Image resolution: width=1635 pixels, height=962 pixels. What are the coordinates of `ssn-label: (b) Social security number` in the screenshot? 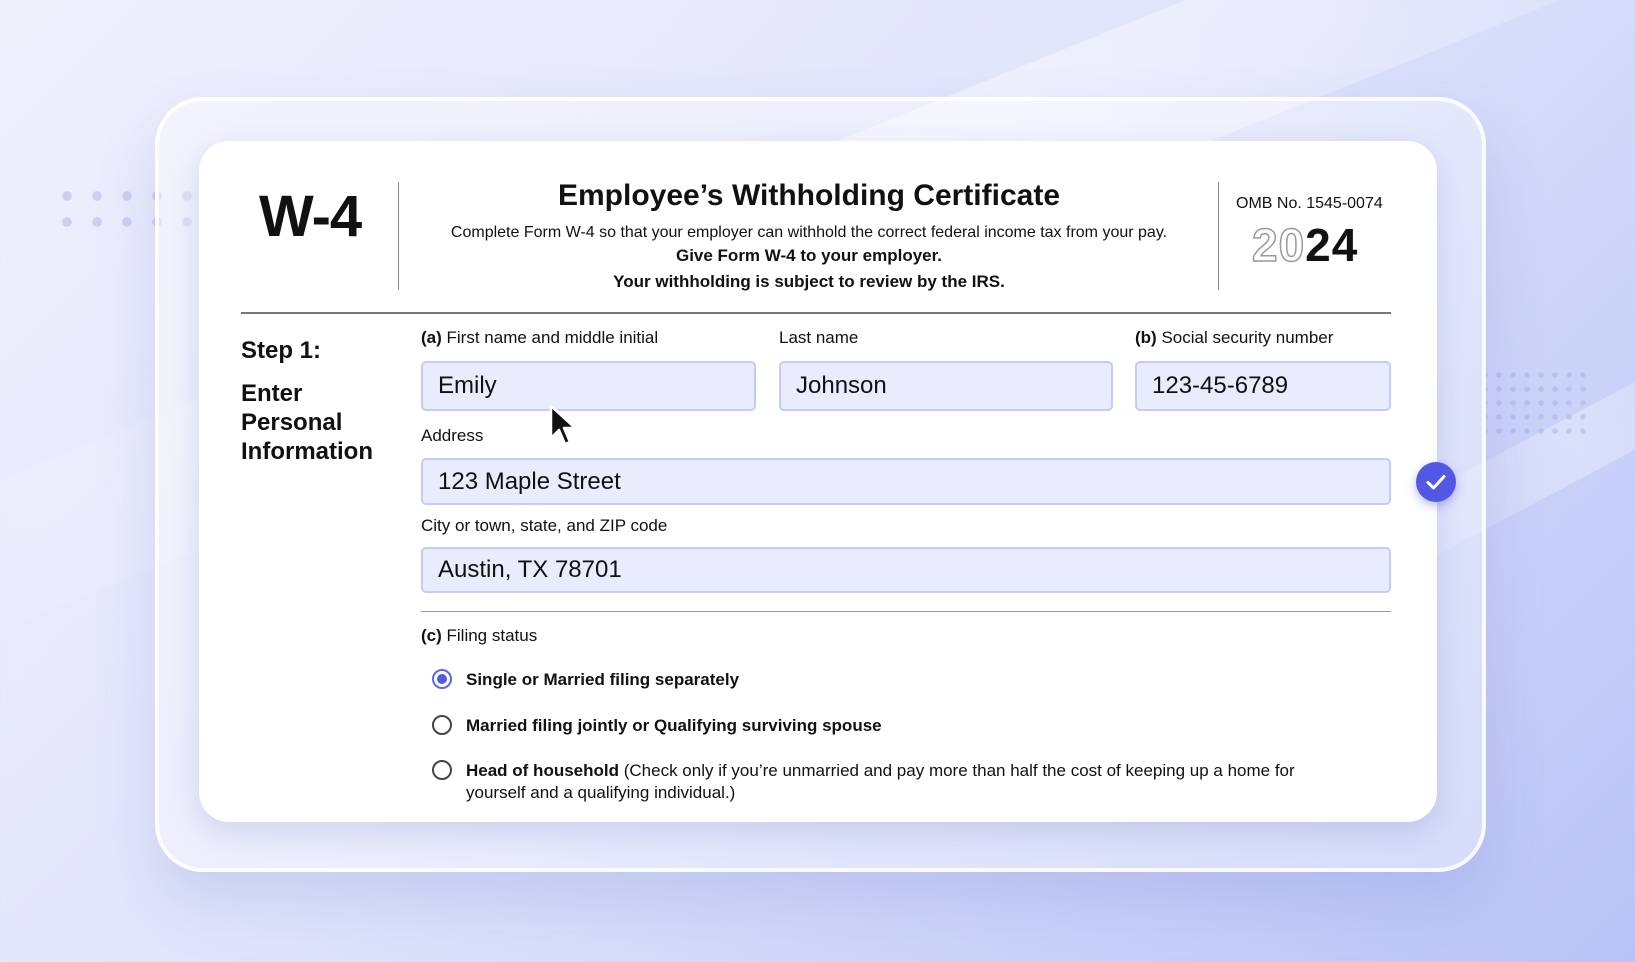 It's located at (1234, 338).